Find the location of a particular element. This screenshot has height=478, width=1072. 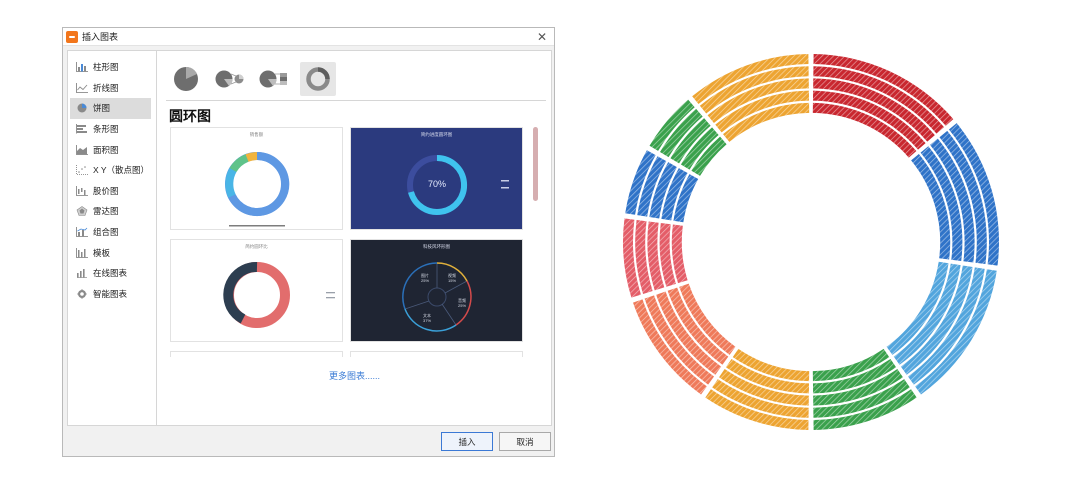

area-chart-icon is located at coordinates (82, 149).